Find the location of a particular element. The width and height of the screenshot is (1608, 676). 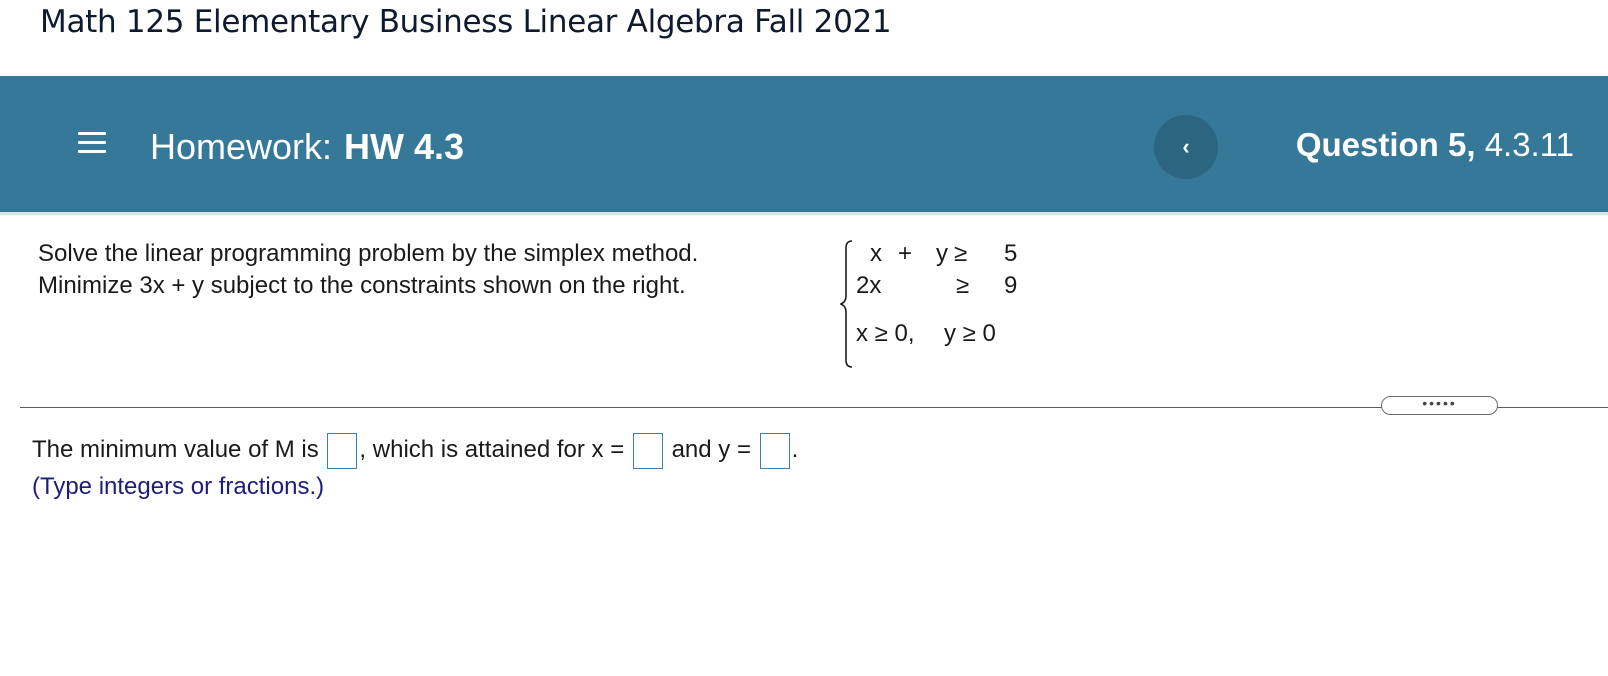

x-value-input is located at coordinates (647, 450).